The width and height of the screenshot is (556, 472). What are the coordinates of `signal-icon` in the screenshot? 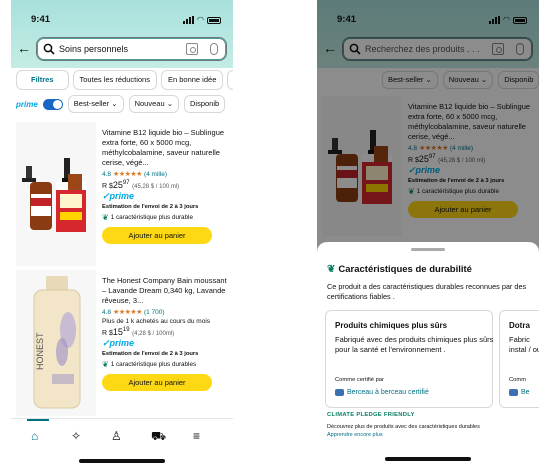 It's located at (189, 20).